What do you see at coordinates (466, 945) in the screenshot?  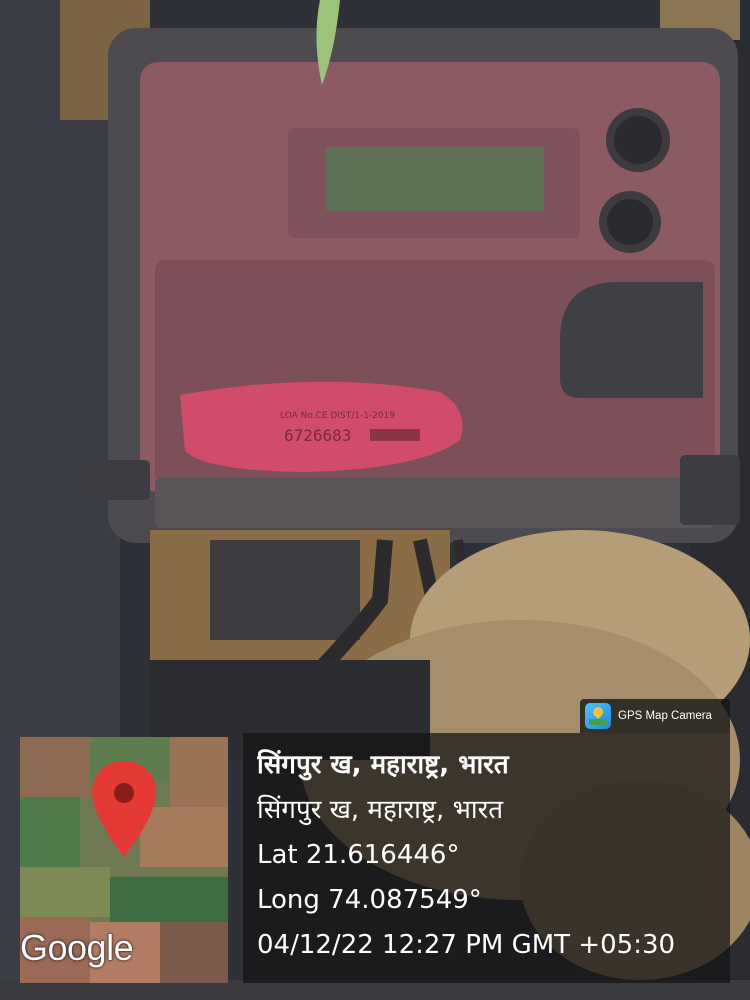 I see `timestamp-text: 04/12/22 12:27 PM GMT +05:30` at bounding box center [466, 945].